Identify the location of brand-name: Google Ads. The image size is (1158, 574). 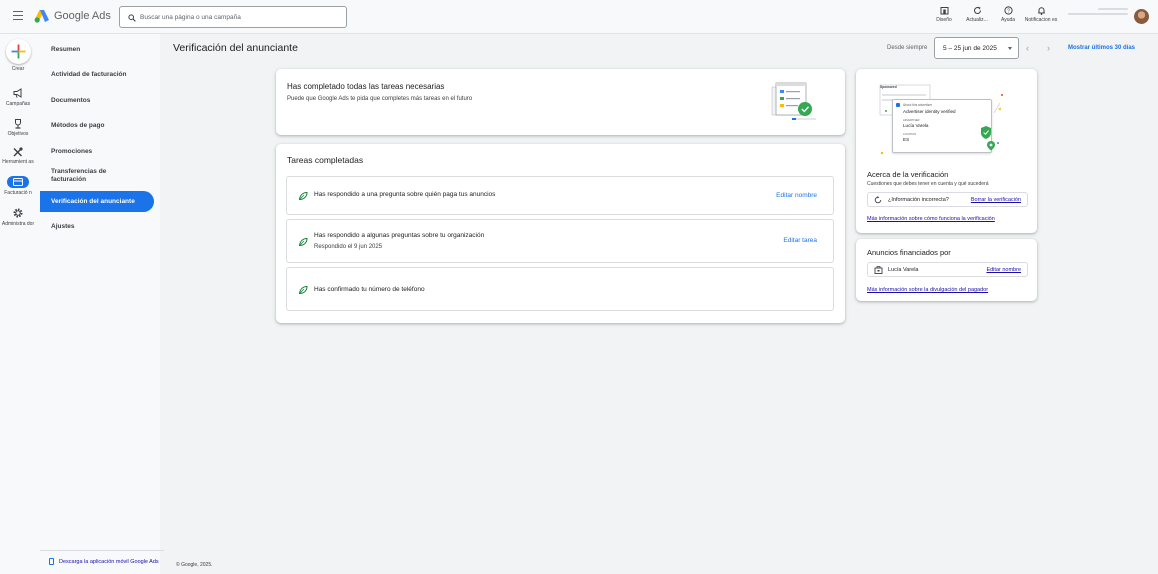
(82, 16).